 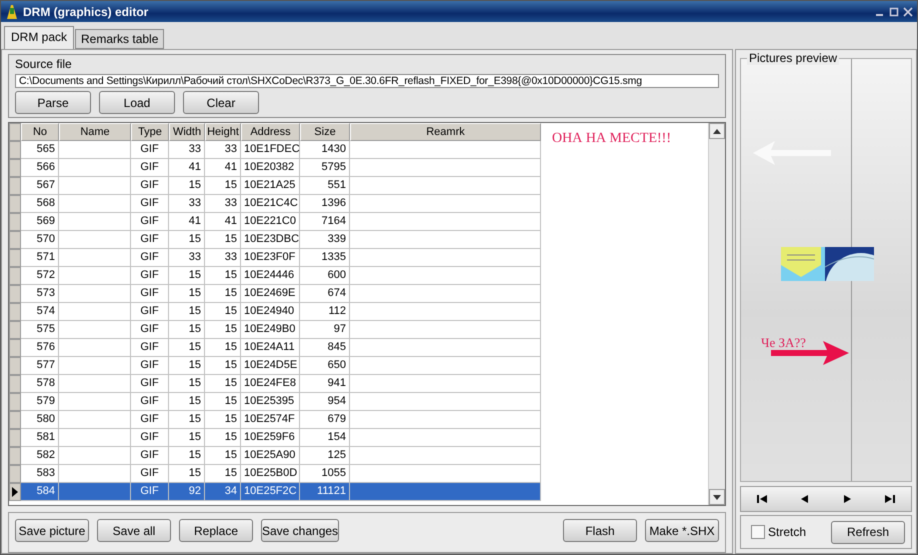 What do you see at coordinates (40, 168) in the screenshot?
I see `table-cell: 566` at bounding box center [40, 168].